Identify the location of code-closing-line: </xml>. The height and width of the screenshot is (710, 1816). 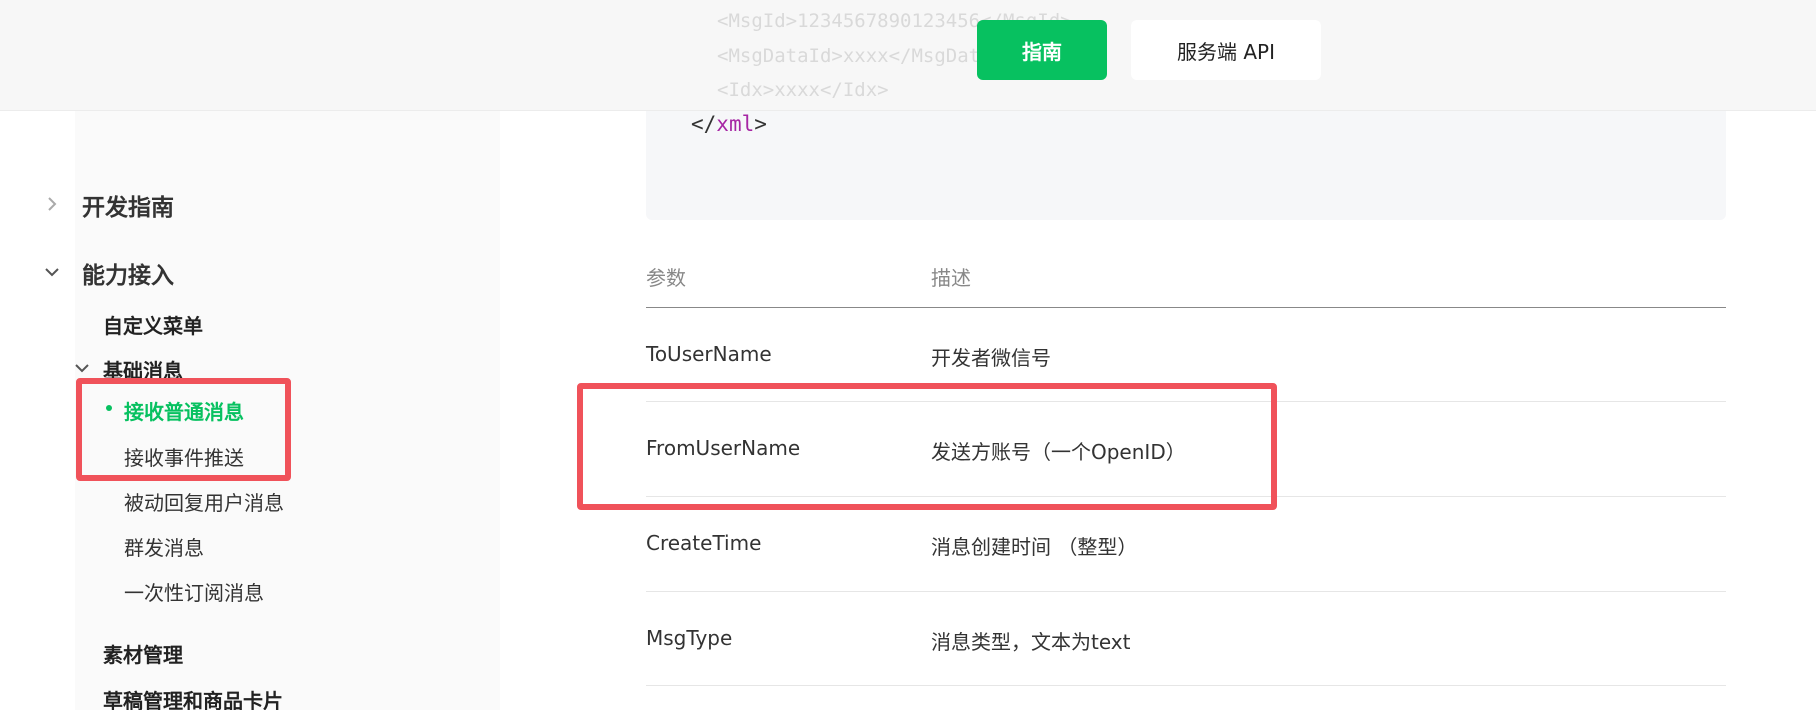
(729, 124).